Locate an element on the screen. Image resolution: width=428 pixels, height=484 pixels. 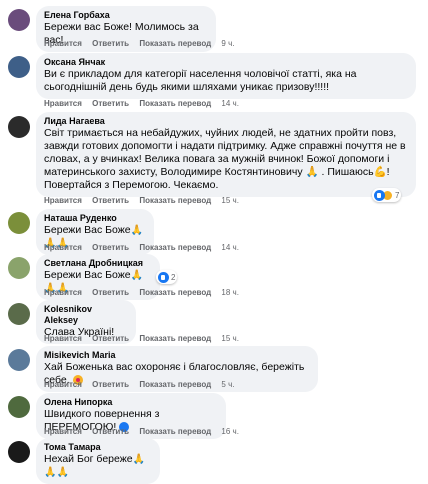
comment-time: 9 ч. is located at coordinates (227, 43).